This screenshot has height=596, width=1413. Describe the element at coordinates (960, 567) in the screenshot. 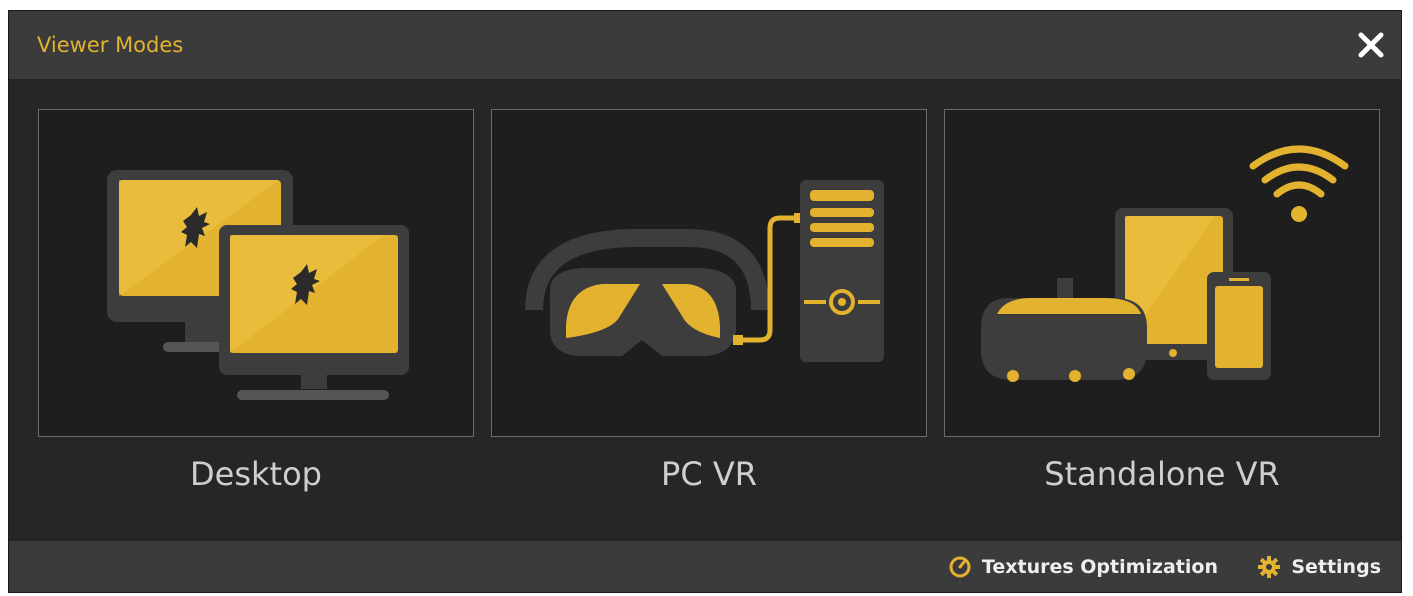

I see `gauge-icon` at that location.